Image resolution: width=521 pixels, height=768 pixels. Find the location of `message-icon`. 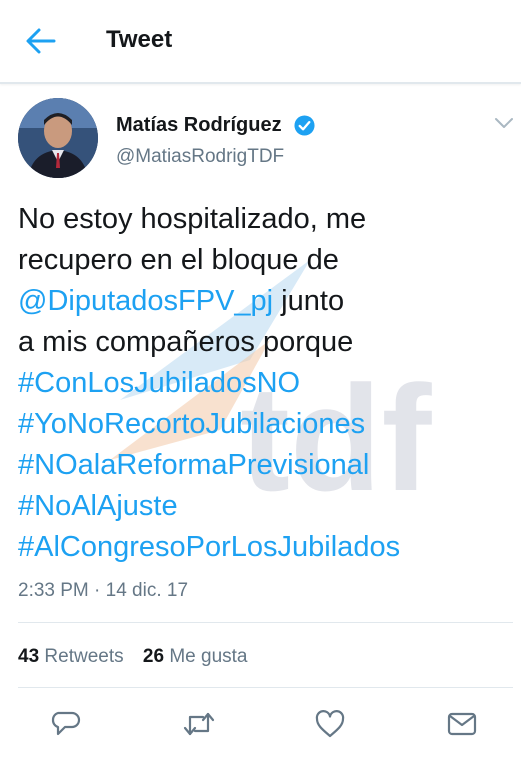

message-icon is located at coordinates (462, 724).